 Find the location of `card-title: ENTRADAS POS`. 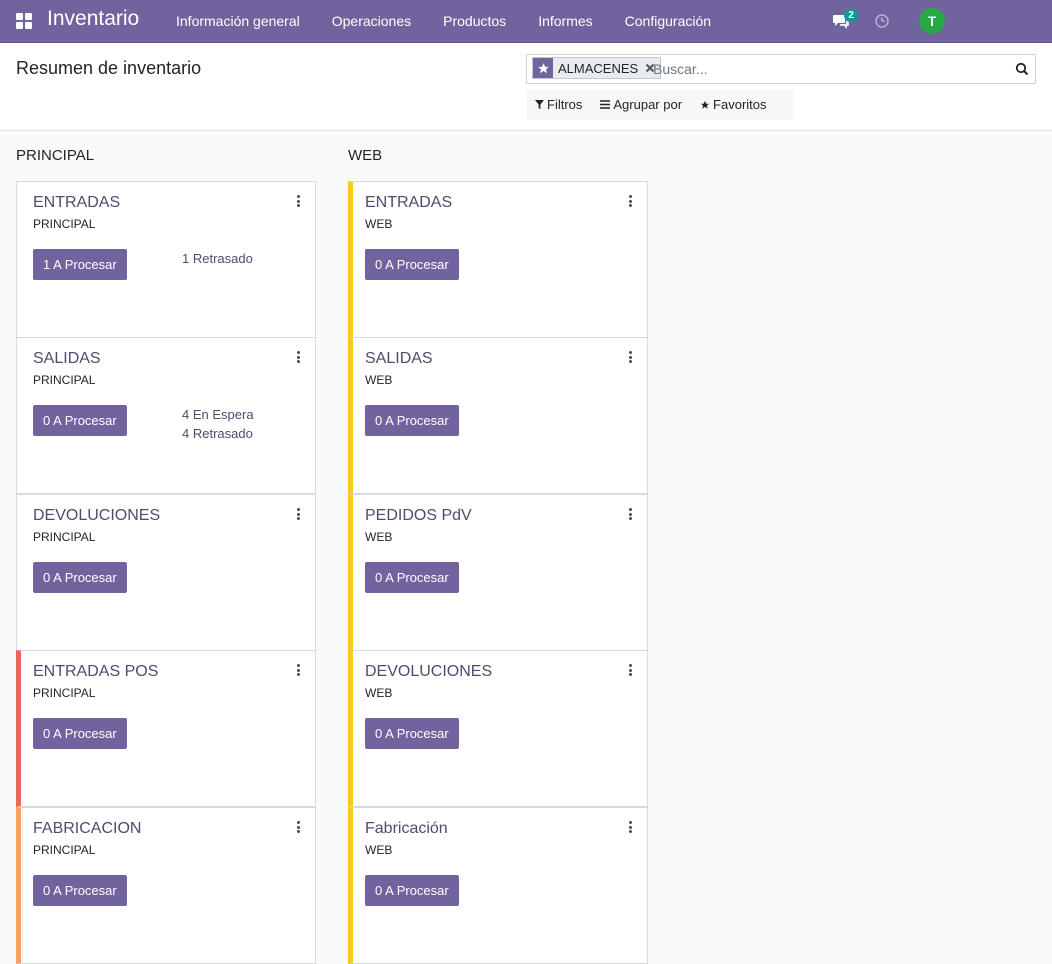

card-title: ENTRADAS POS is located at coordinates (95, 672).